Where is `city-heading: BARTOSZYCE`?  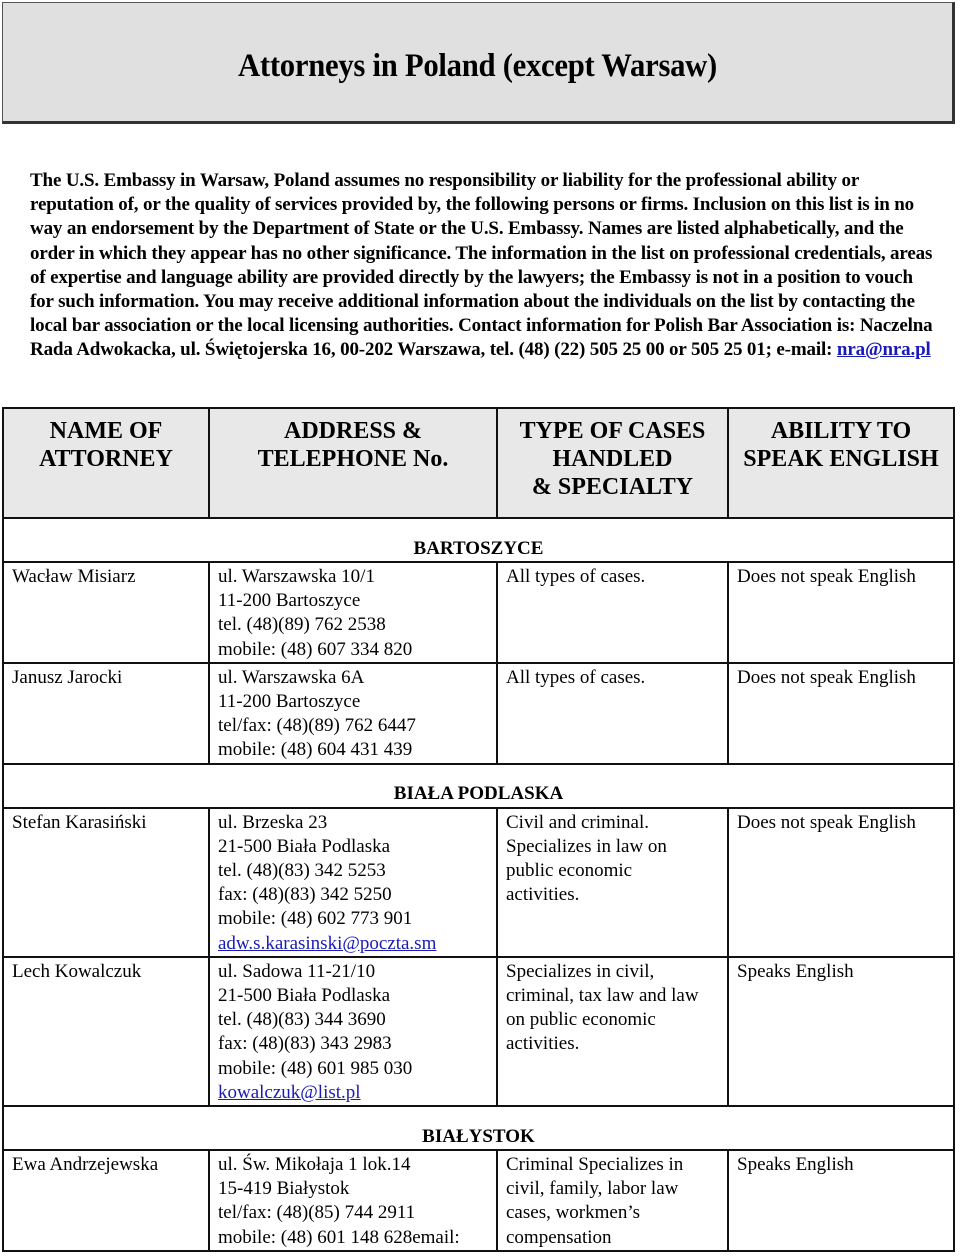 city-heading: BARTOSZYCE is located at coordinates (478, 540).